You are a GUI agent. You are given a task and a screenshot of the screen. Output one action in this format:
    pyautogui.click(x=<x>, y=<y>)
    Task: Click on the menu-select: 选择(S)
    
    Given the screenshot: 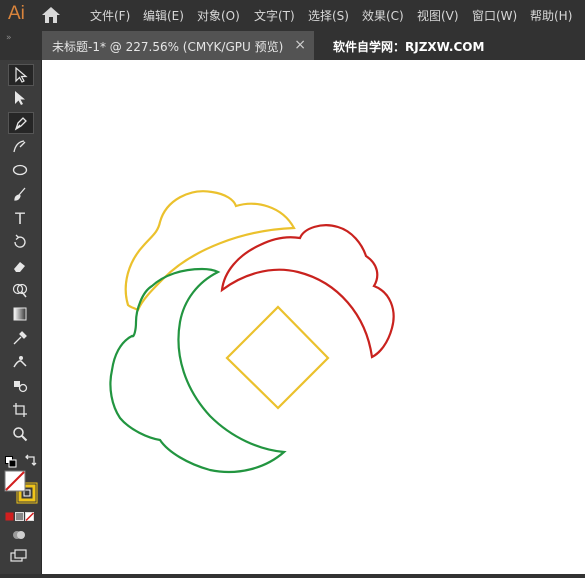 What is the action you would take?
    pyautogui.click(x=328, y=15)
    